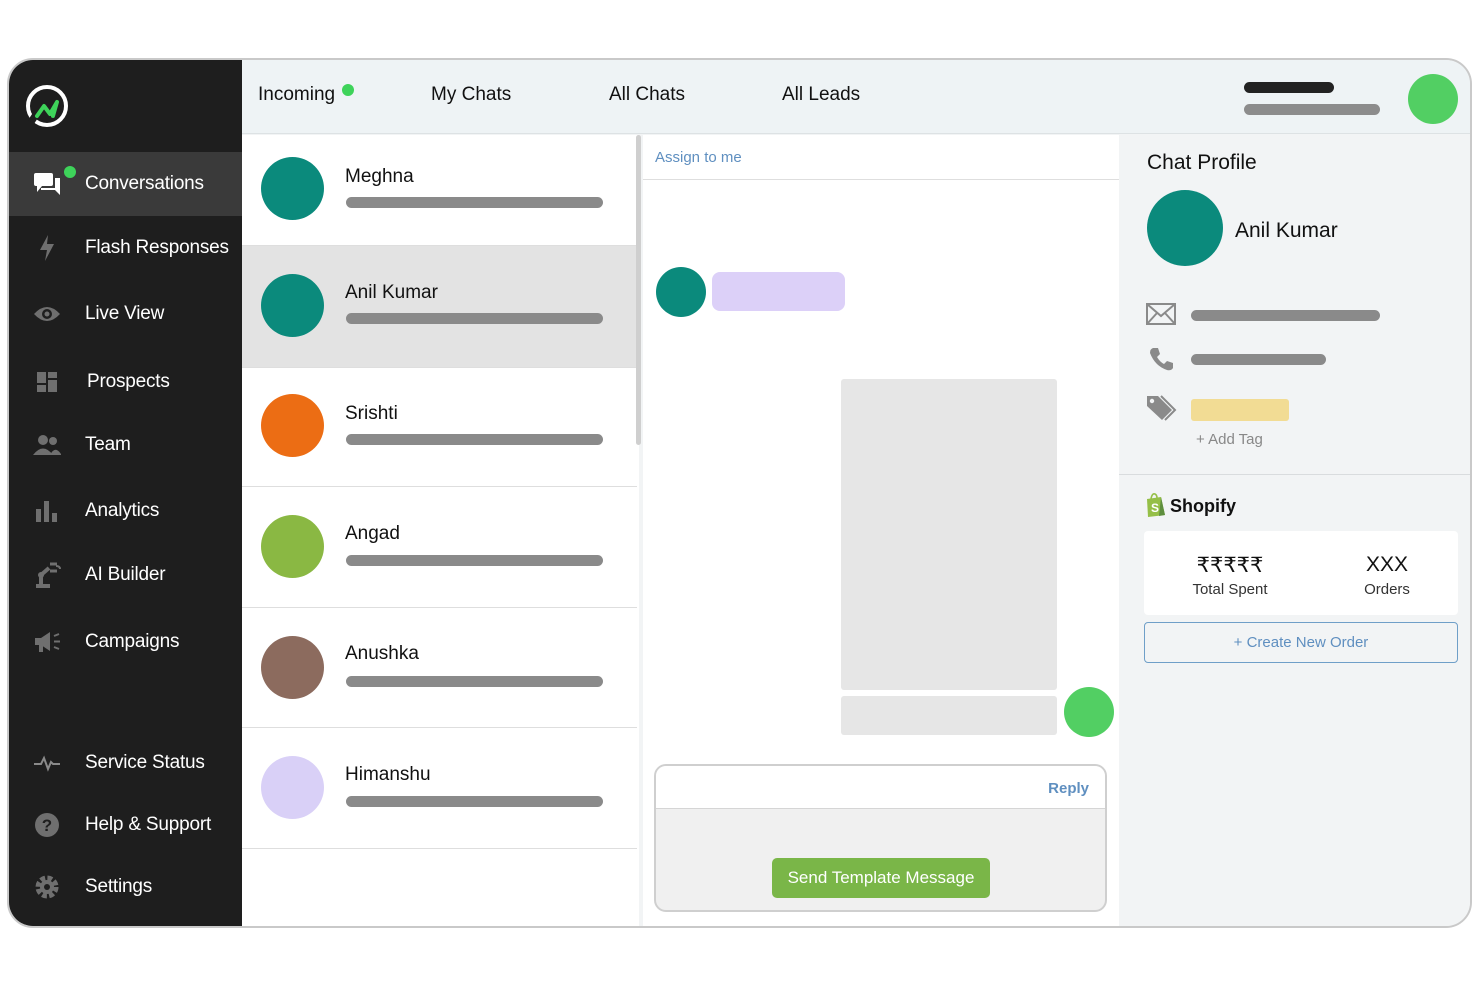 This screenshot has height=987, width=1480. What do you see at coordinates (638, 290) in the screenshot?
I see `chat-list-scrollbar` at bounding box center [638, 290].